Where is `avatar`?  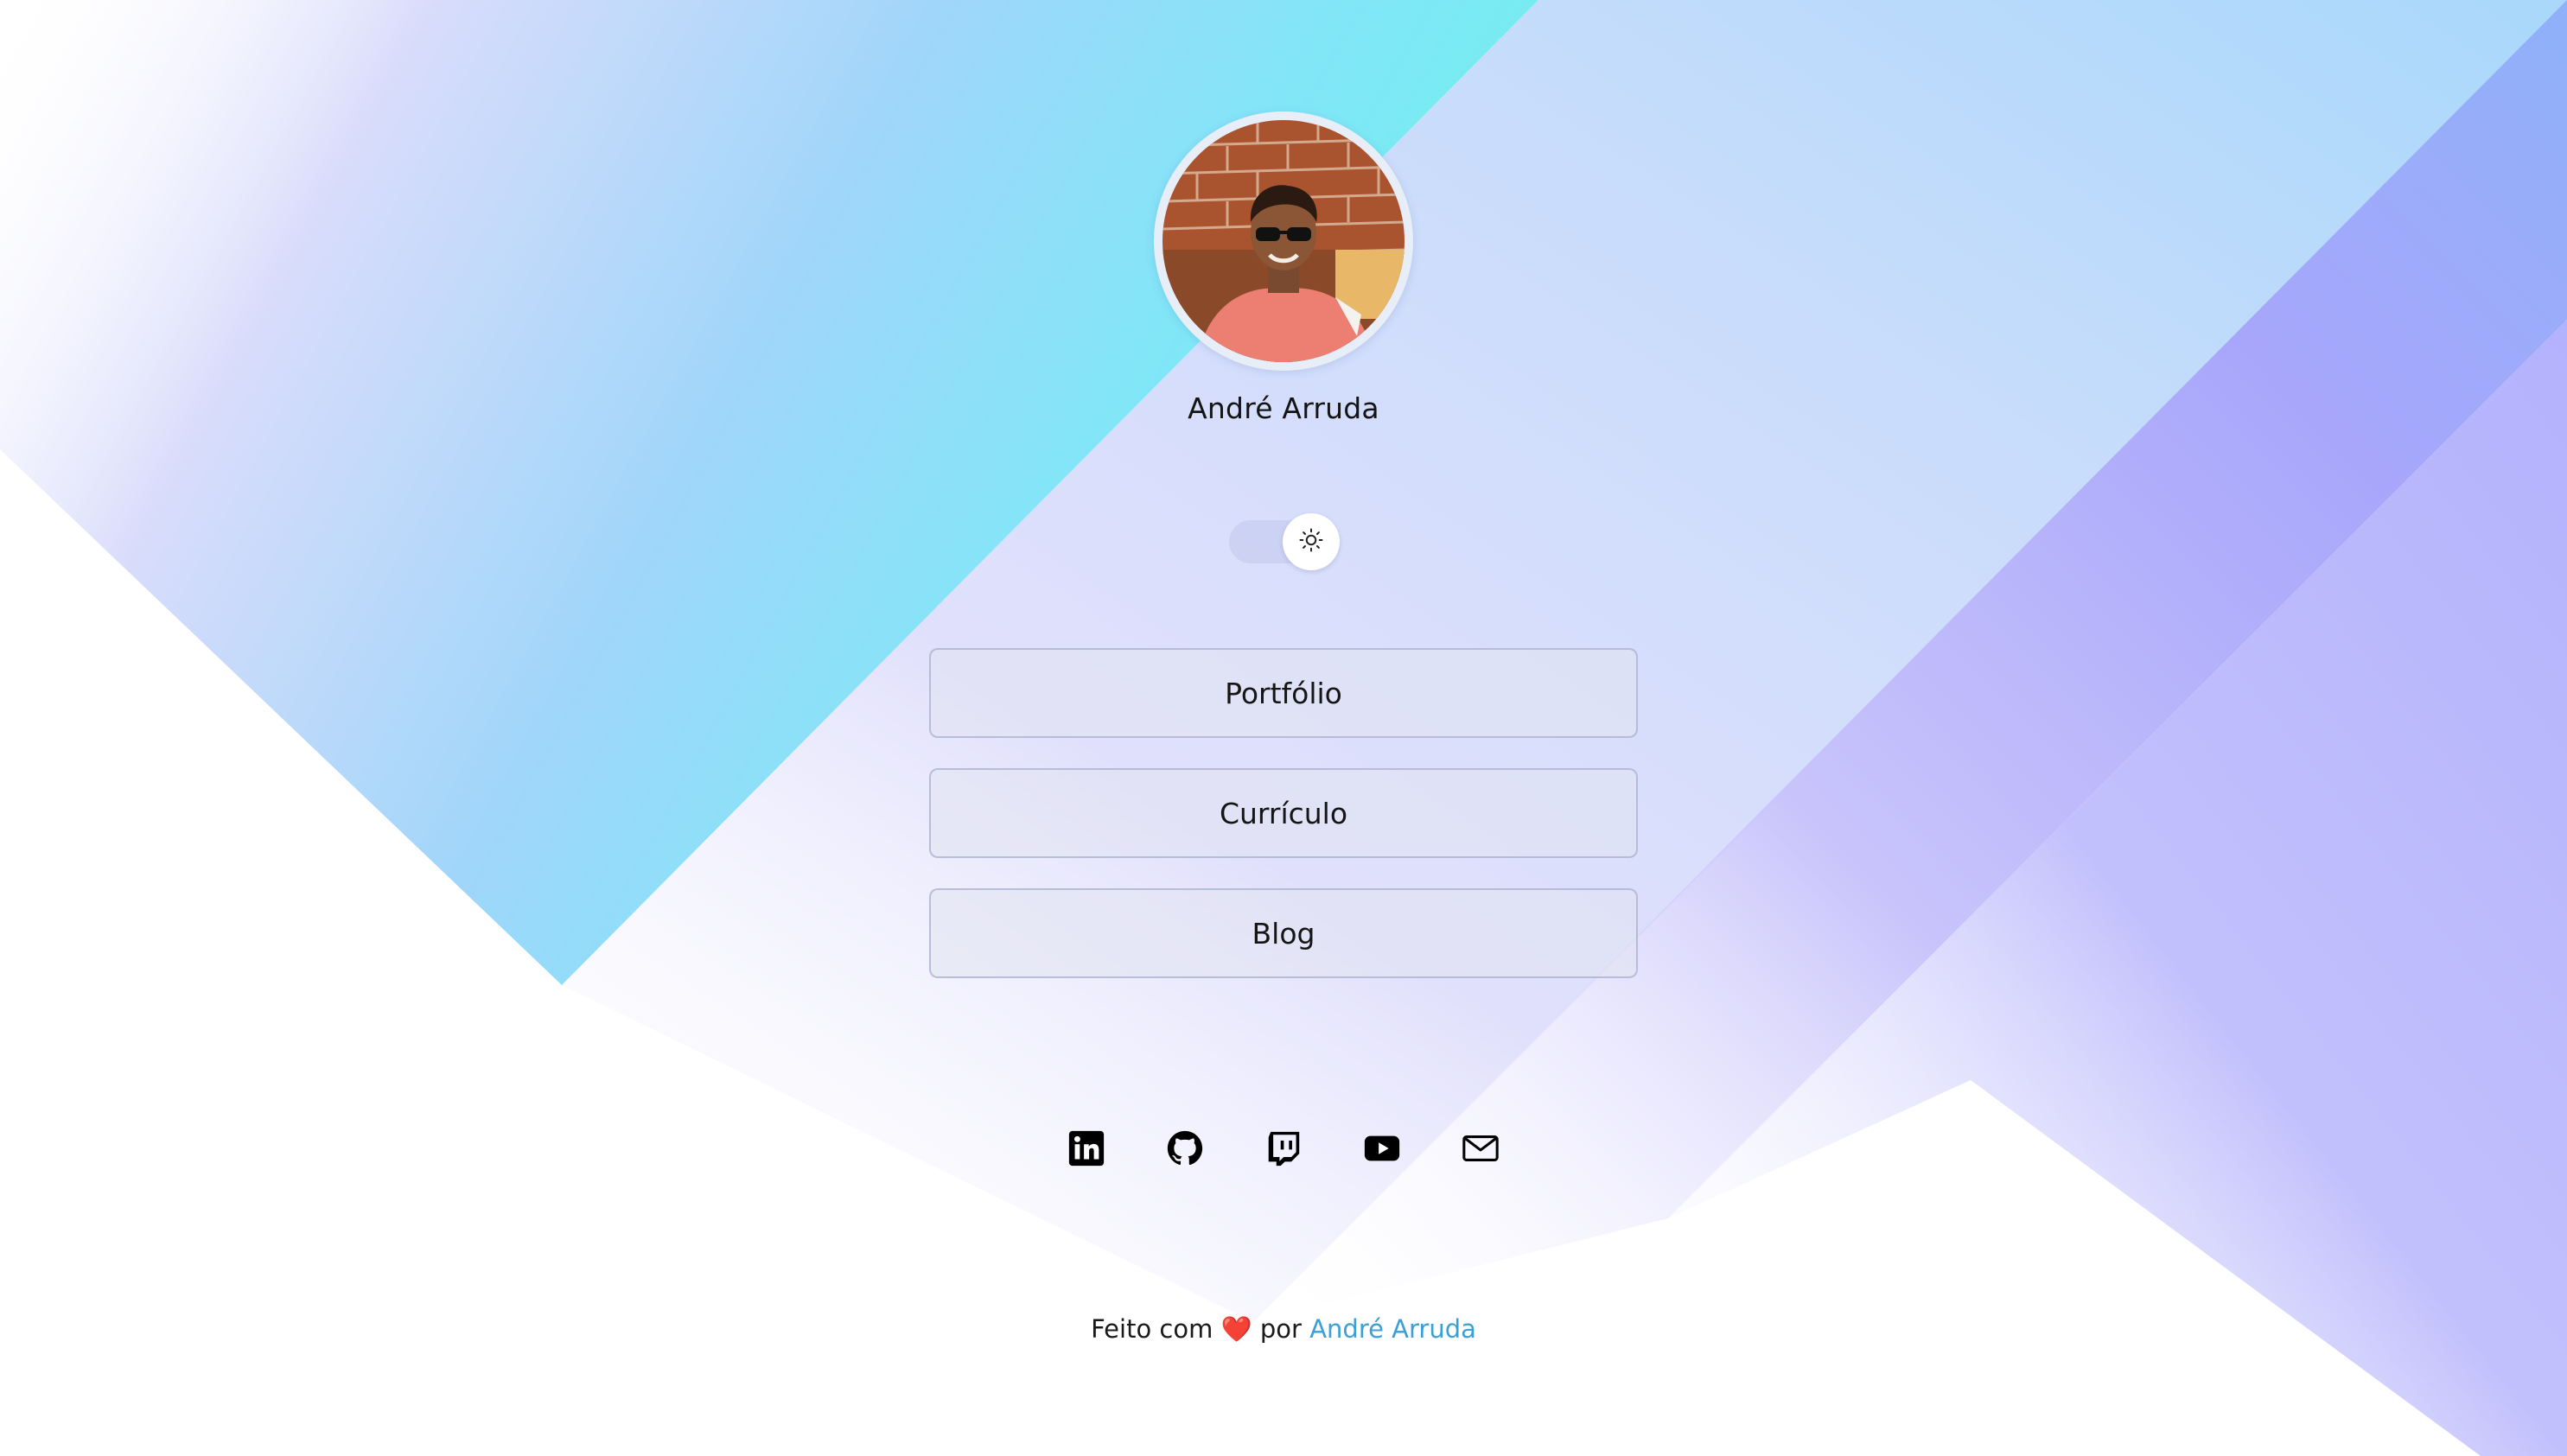 avatar is located at coordinates (1283, 241).